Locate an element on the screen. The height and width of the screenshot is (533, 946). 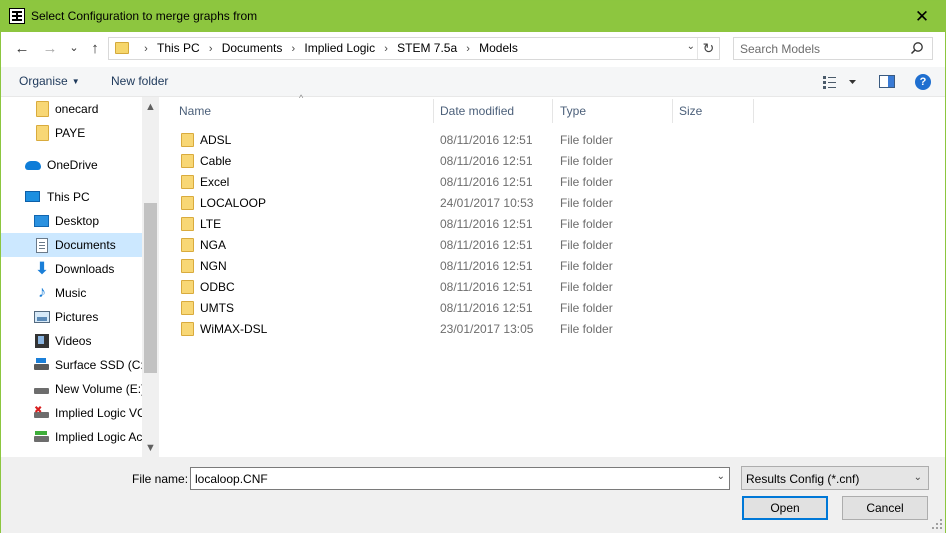
nav-item-label: Videos is located at coordinates (73, 341).